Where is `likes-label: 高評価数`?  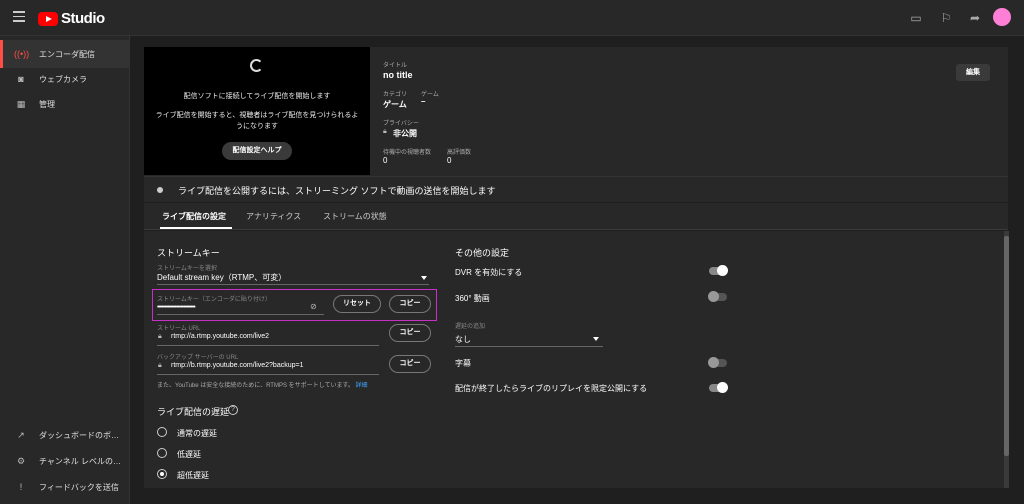 likes-label: 高評価数 is located at coordinates (459, 153).